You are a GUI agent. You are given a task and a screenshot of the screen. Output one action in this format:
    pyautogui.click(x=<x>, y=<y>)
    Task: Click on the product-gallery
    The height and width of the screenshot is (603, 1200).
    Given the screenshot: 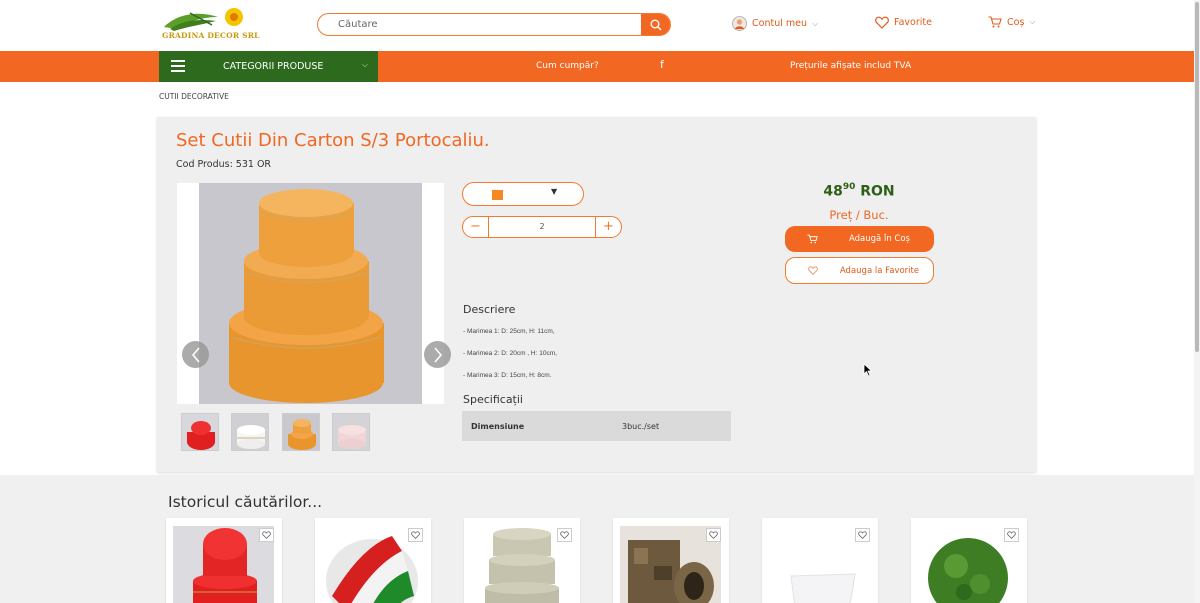 What is the action you would take?
    pyautogui.click(x=314, y=293)
    